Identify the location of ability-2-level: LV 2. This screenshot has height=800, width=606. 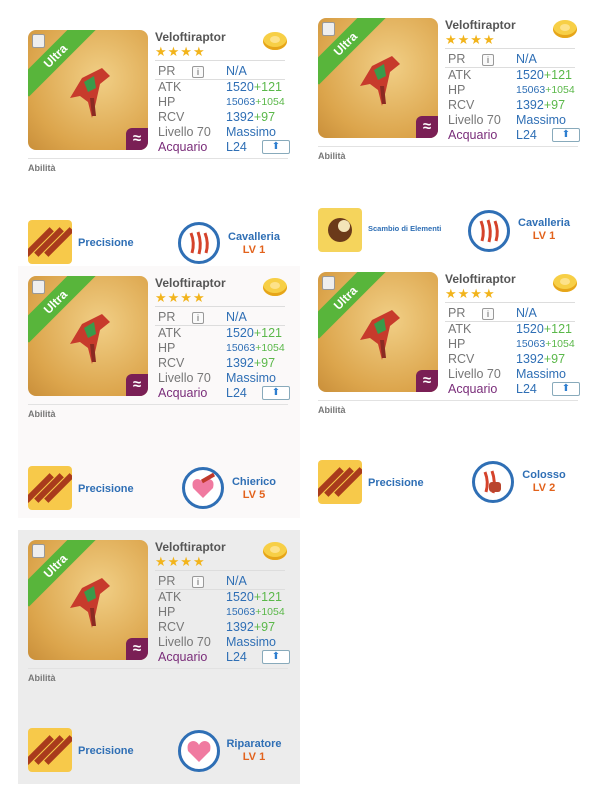
(544, 488).